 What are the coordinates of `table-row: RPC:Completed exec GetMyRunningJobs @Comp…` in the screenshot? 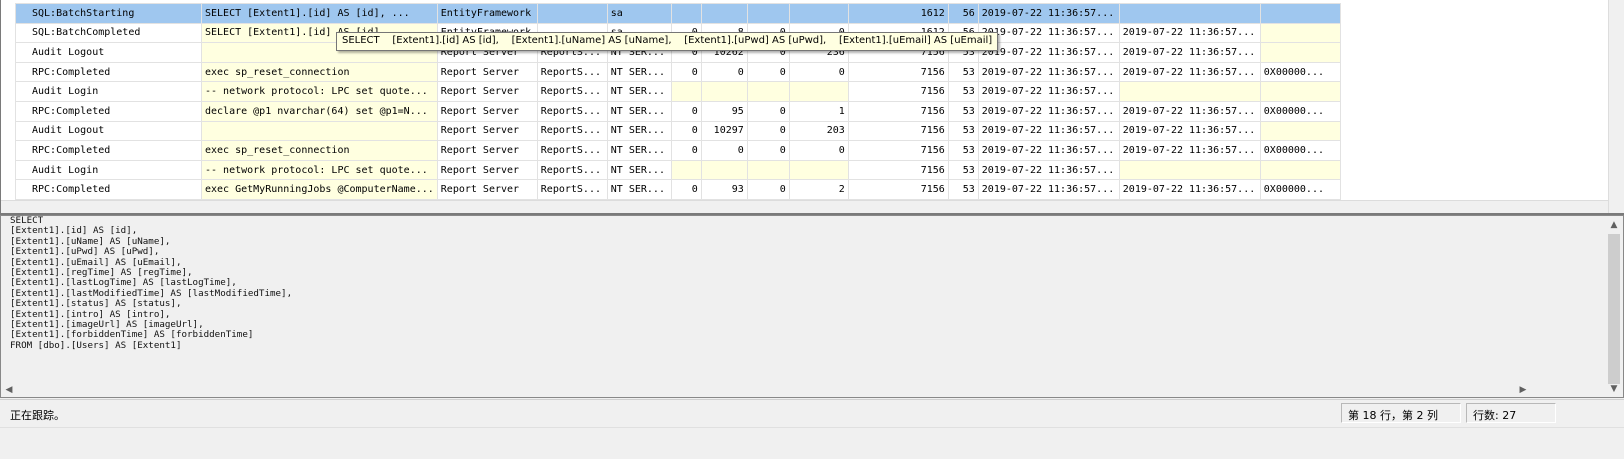 It's located at (678, 189).